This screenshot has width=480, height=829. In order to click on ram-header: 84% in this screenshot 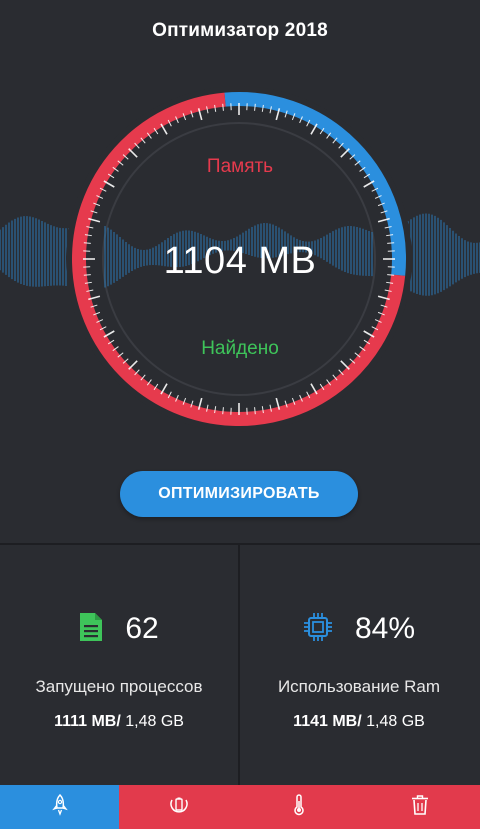, I will do `click(359, 629)`.